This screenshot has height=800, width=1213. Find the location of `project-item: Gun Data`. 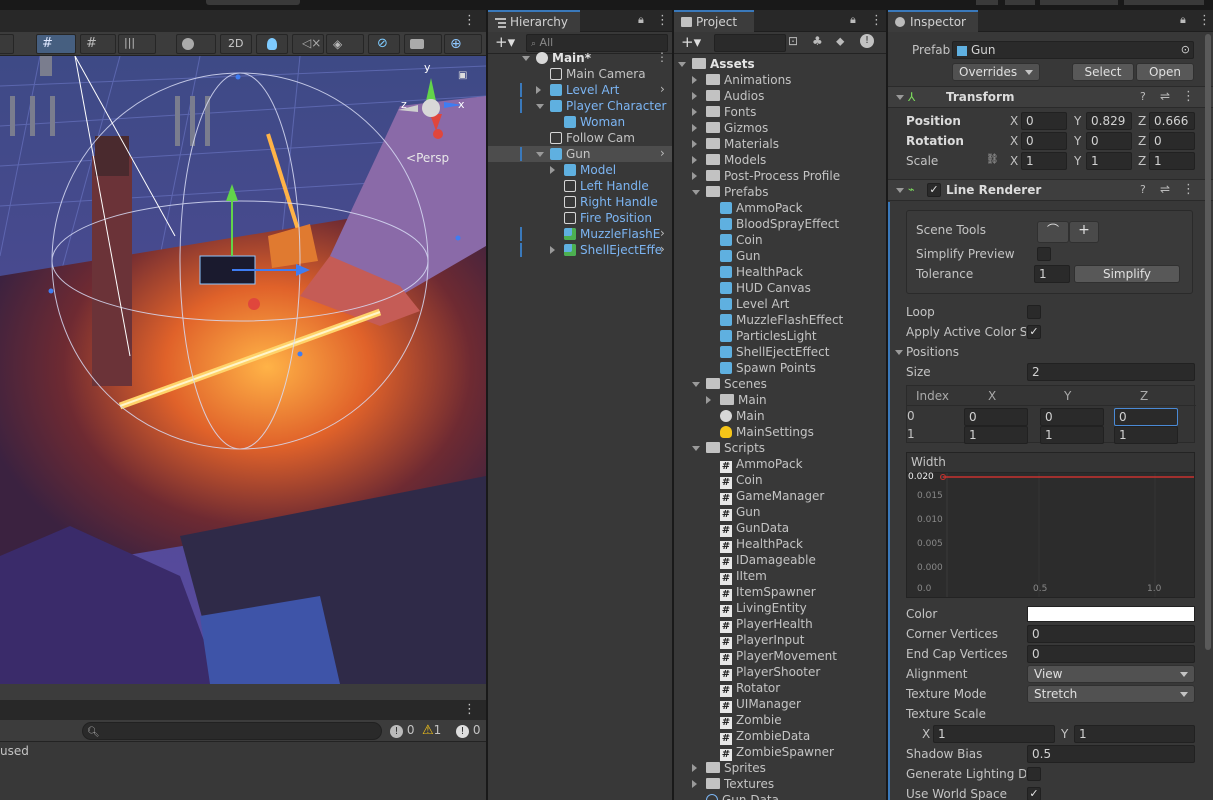

project-item: Gun Data is located at coordinates (742, 796).